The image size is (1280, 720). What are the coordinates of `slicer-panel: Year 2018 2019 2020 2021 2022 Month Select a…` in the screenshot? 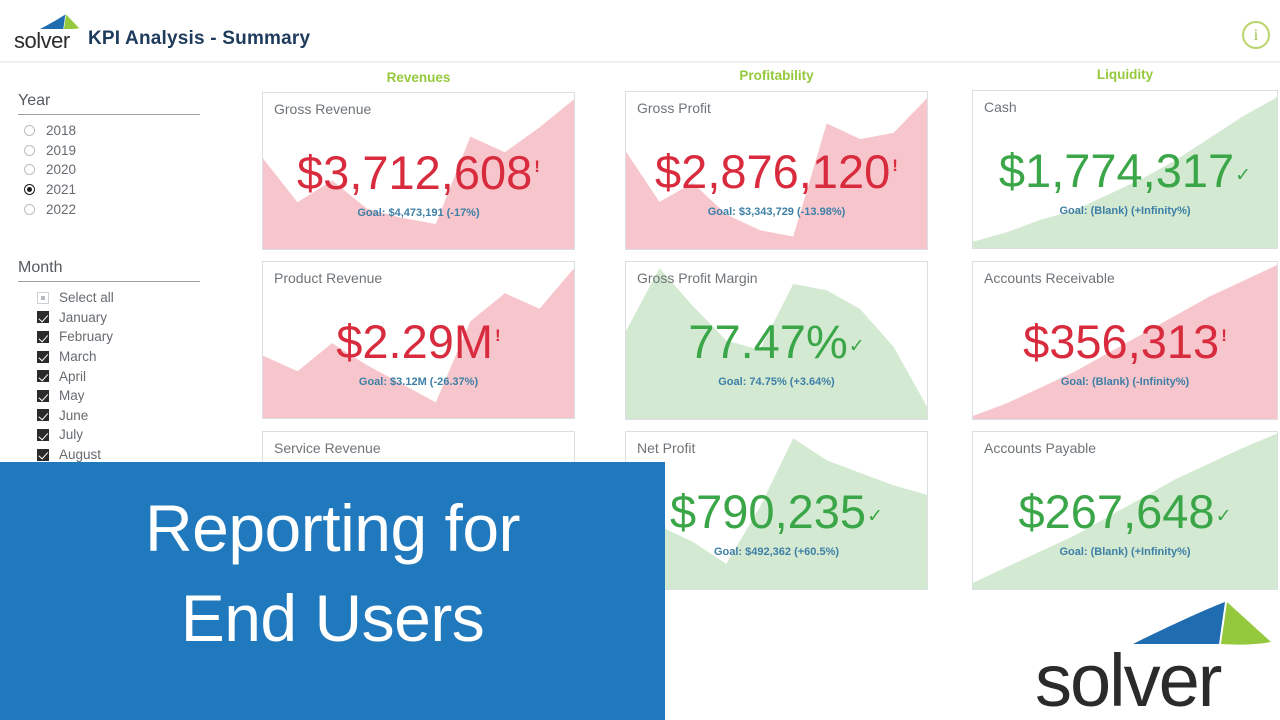 It's located at (118, 278).